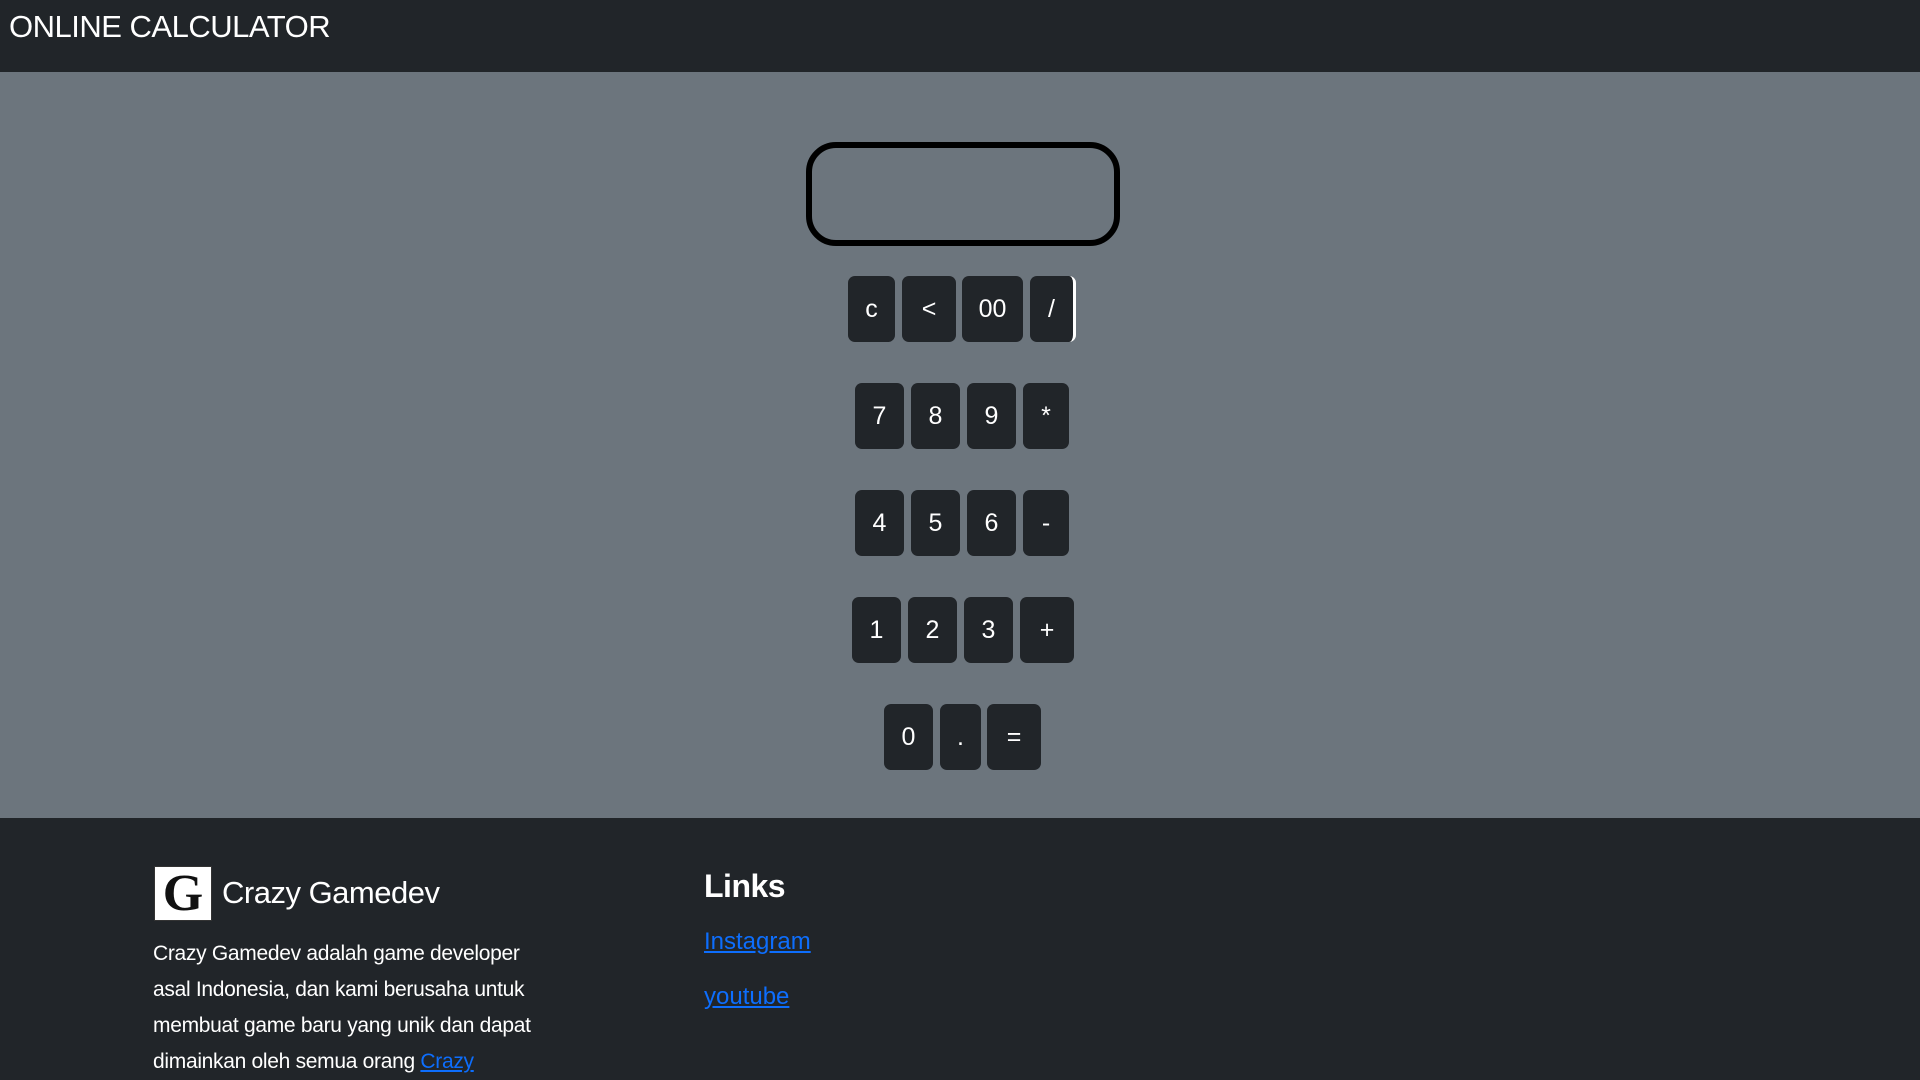 The height and width of the screenshot is (1080, 1920). Describe the element at coordinates (908, 737) in the screenshot. I see `zero-button: 0` at that location.